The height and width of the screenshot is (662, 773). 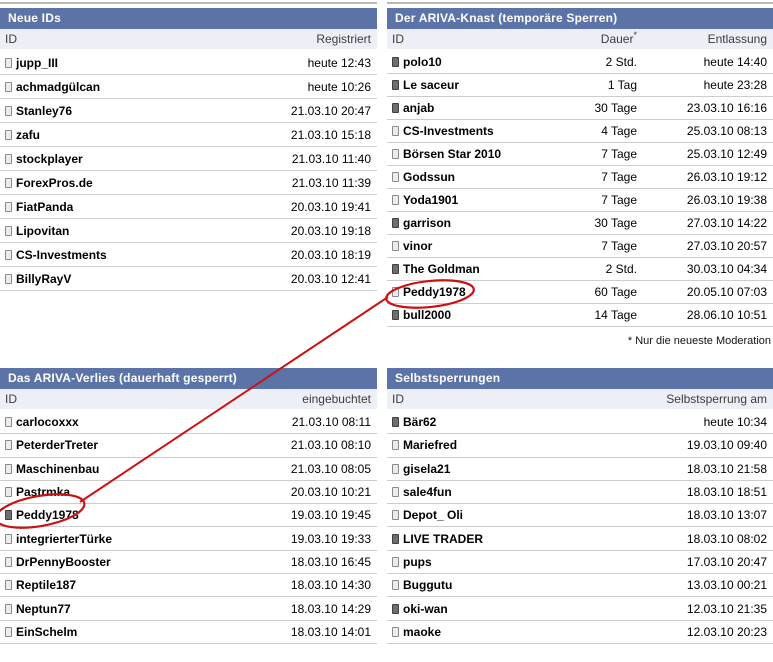 What do you see at coordinates (148, 492) in the screenshot?
I see `user-id-link: Pastrmka` at bounding box center [148, 492].